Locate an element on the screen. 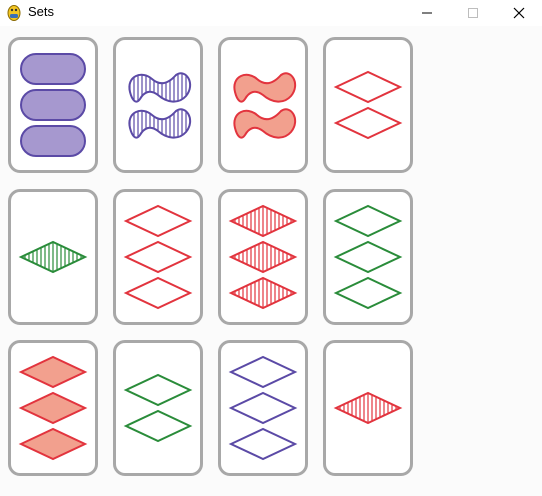 Image resolution: width=542 pixels, height=496 pixels. close-button is located at coordinates (519, 13).